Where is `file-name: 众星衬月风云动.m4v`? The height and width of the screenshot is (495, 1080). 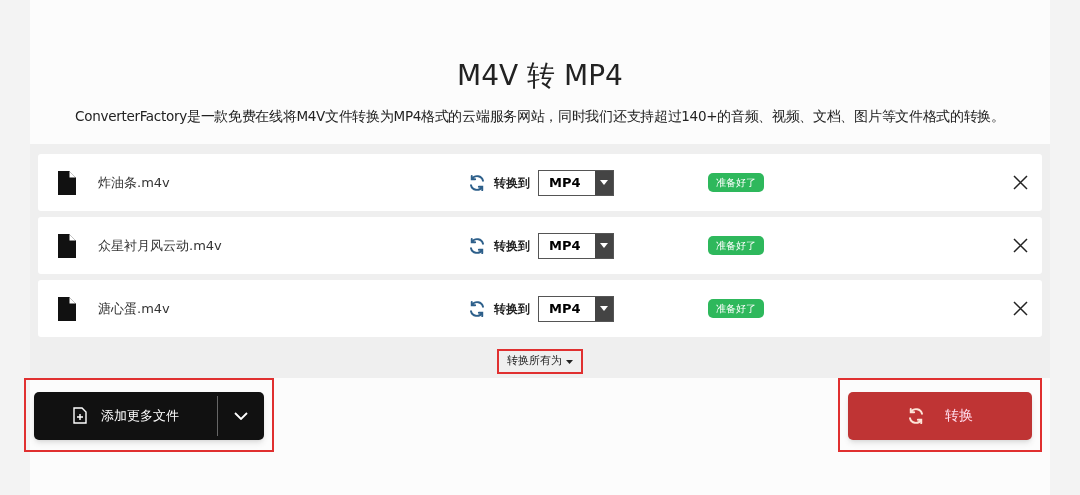
file-name: 众星衬月风云动.m4v is located at coordinates (160, 246).